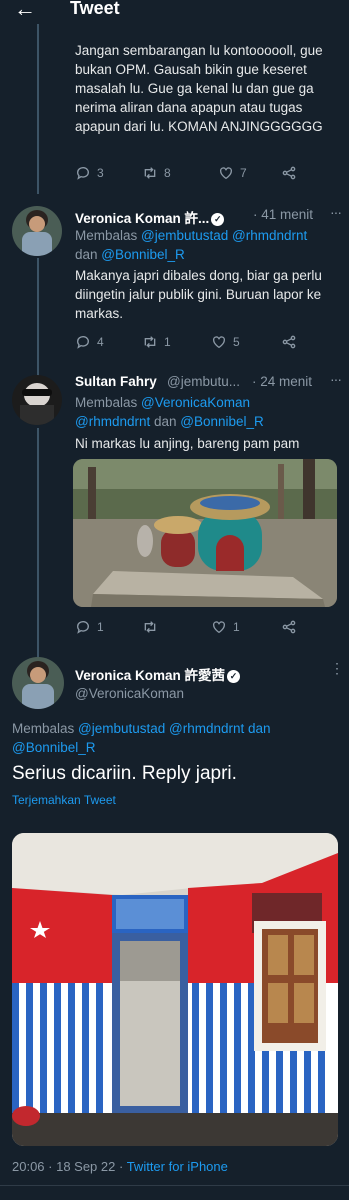 This screenshot has width=349, height=1200. Describe the element at coordinates (195, 174) in the screenshot. I see `tweet-actions: 3 8 7` at that location.